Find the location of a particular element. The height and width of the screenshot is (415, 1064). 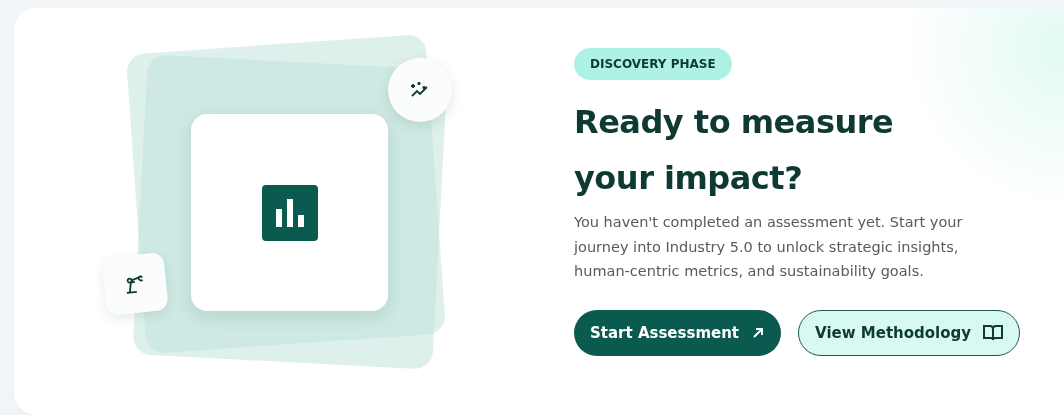

sparkle-trend-icon is located at coordinates (420, 90).